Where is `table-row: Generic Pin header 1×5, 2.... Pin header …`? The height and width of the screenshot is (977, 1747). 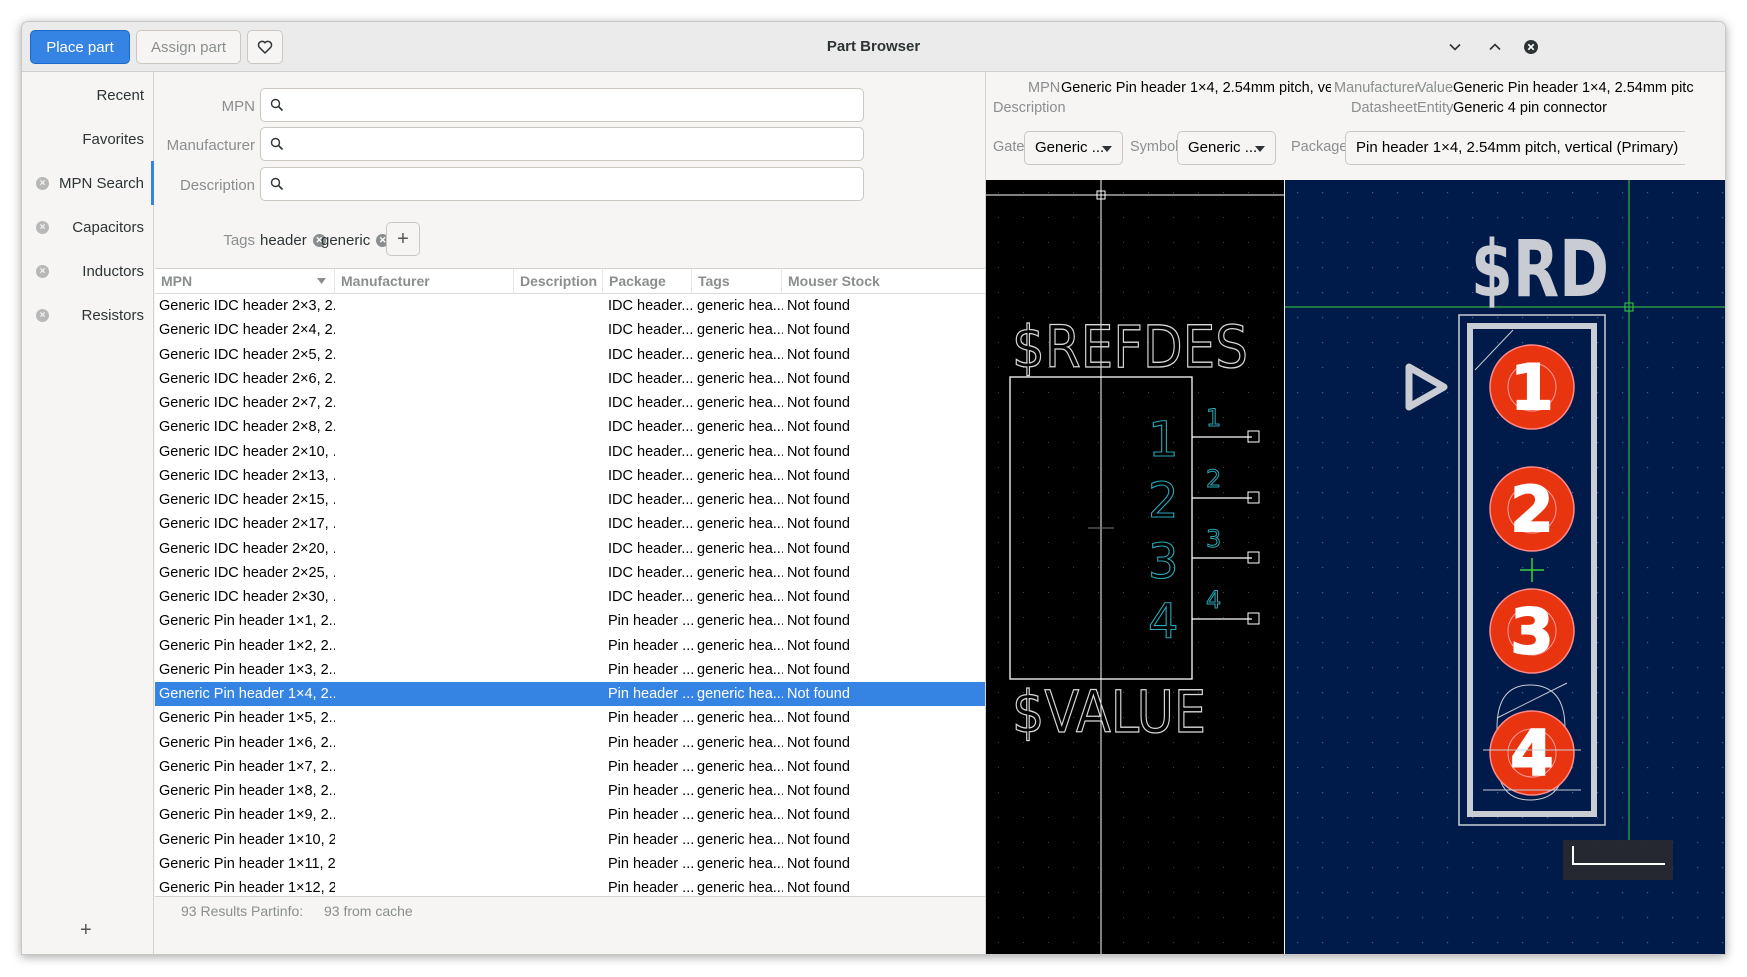 table-row: Generic Pin header 1×5, 2.... Pin header … is located at coordinates (570, 718).